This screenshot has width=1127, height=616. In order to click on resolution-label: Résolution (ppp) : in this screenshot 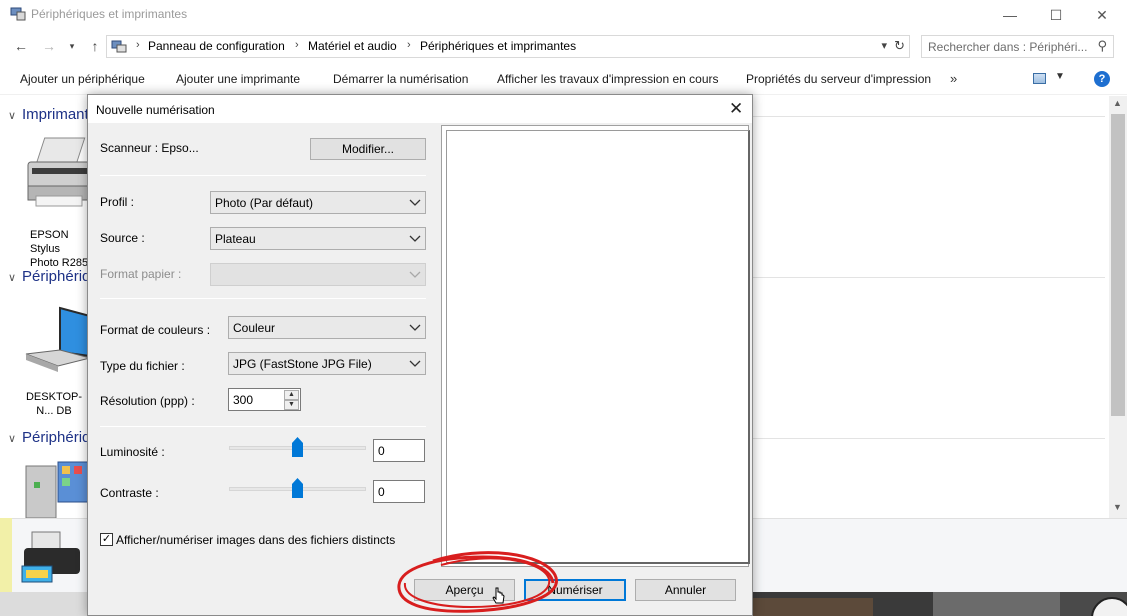, I will do `click(147, 401)`.